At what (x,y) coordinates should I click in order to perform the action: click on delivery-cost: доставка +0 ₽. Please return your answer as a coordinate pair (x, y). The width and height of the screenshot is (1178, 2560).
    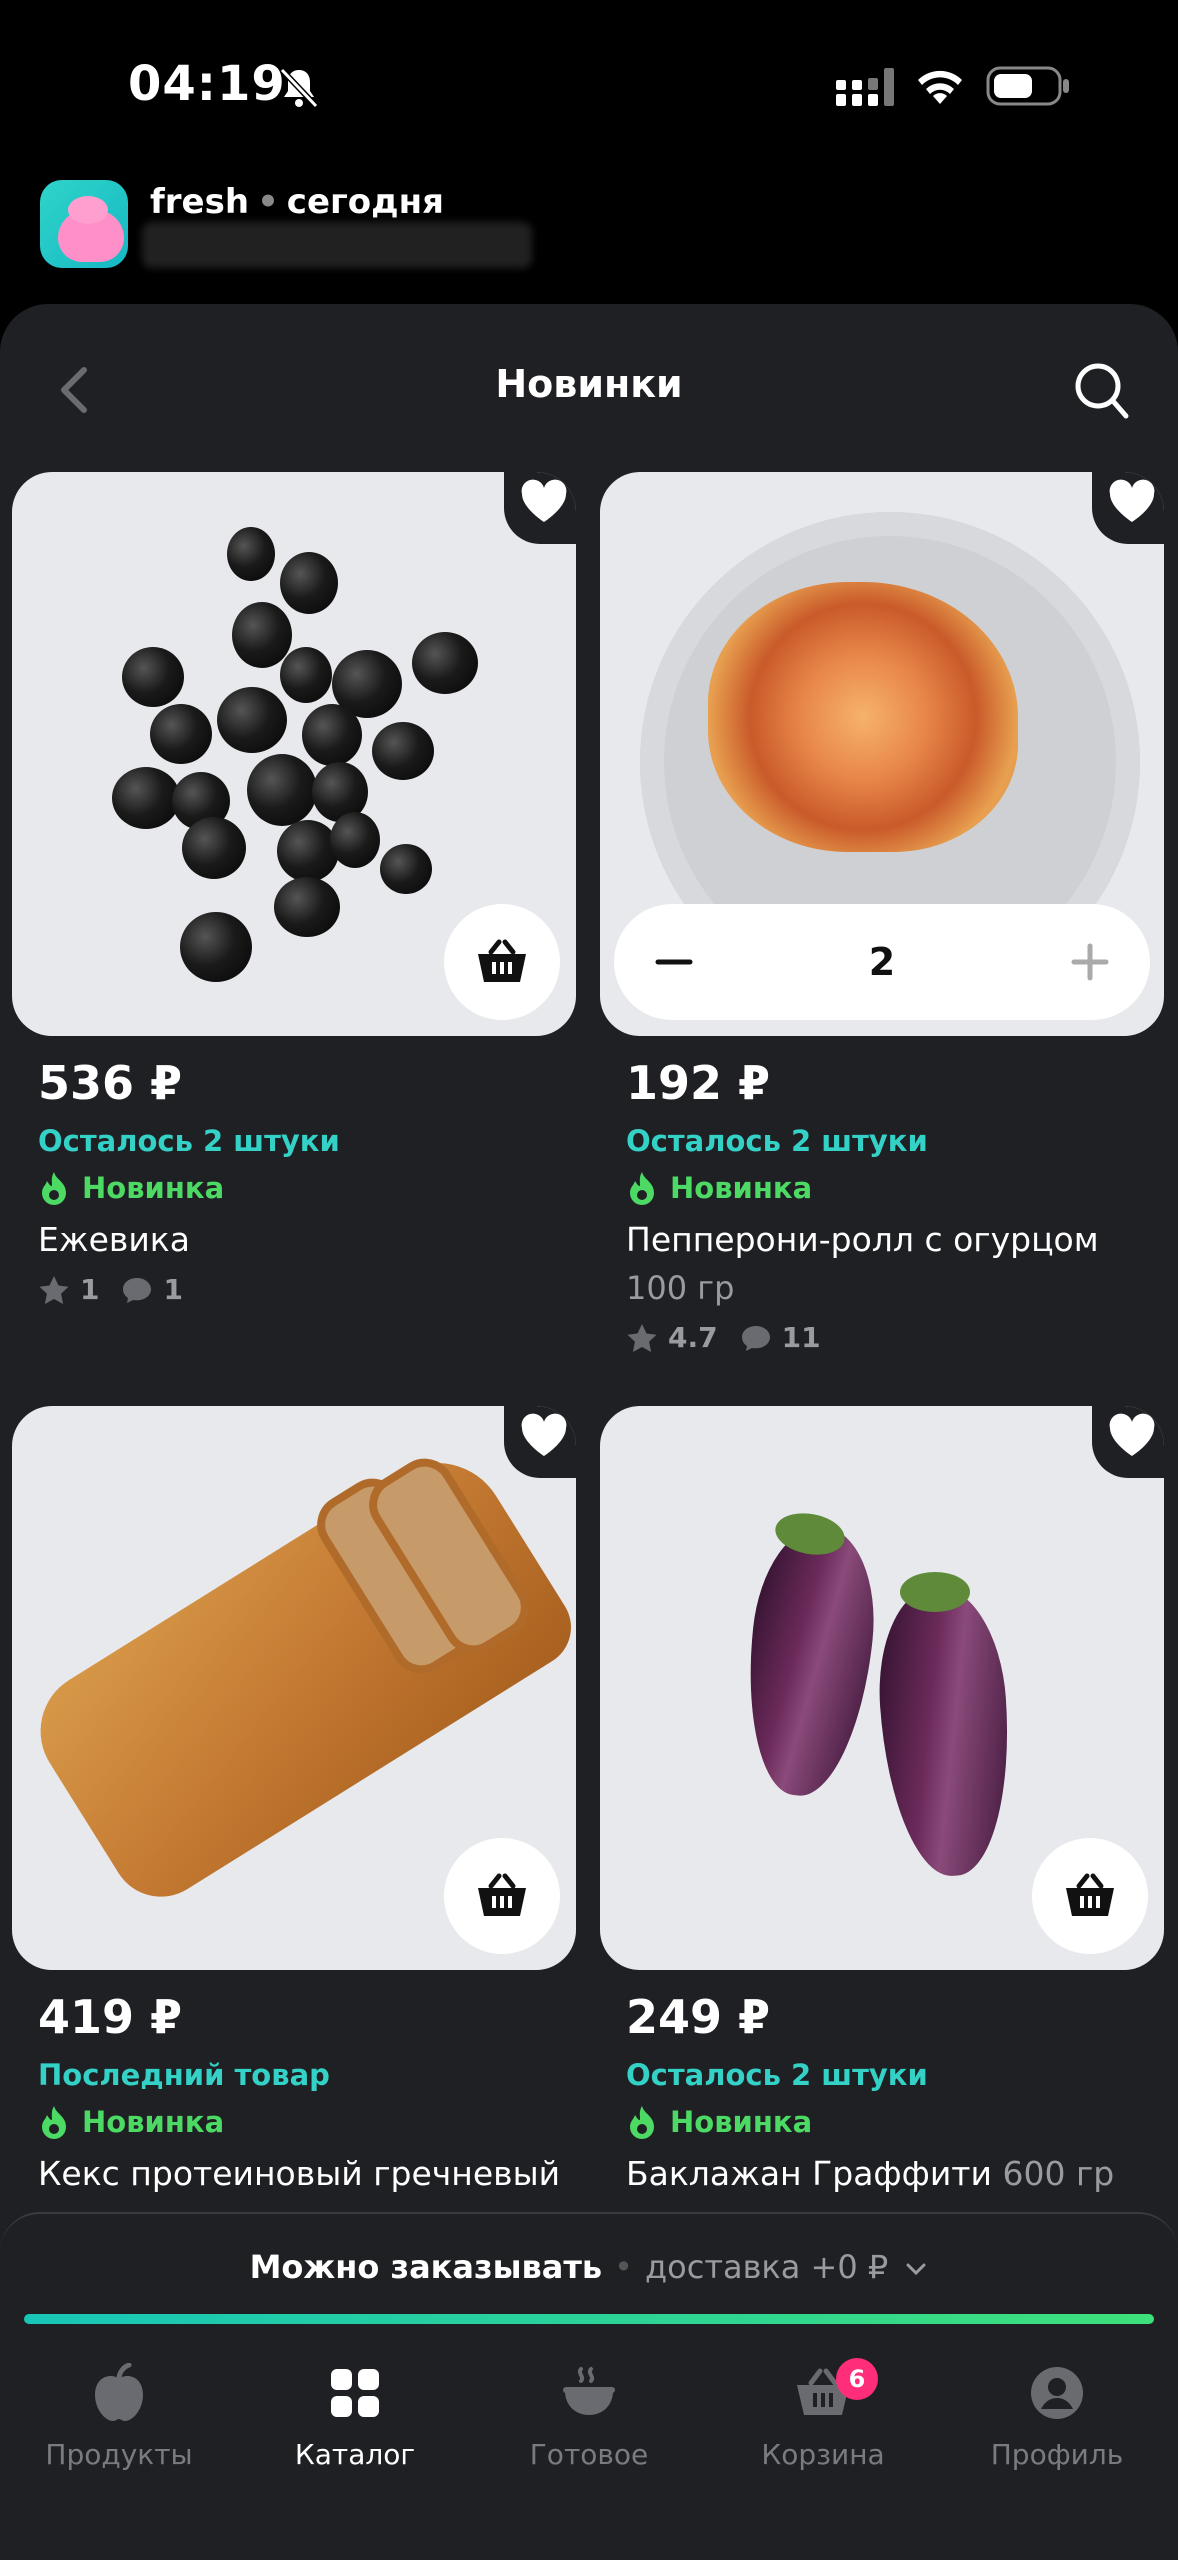
    Looking at the image, I should click on (767, 2267).